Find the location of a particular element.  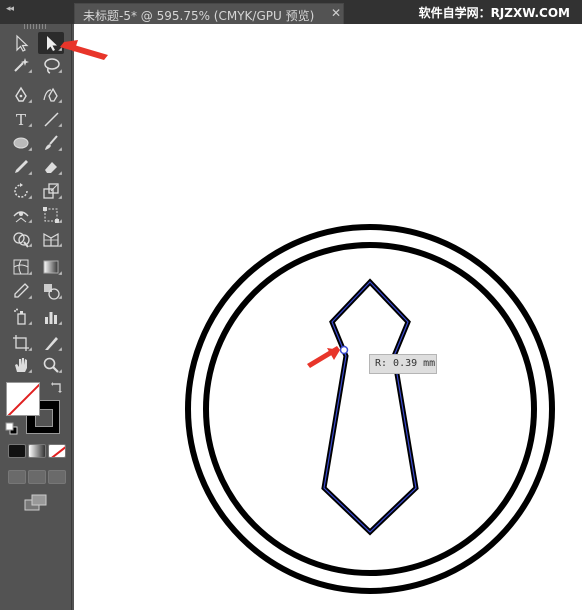

gradient-icon is located at coordinates (51, 267).